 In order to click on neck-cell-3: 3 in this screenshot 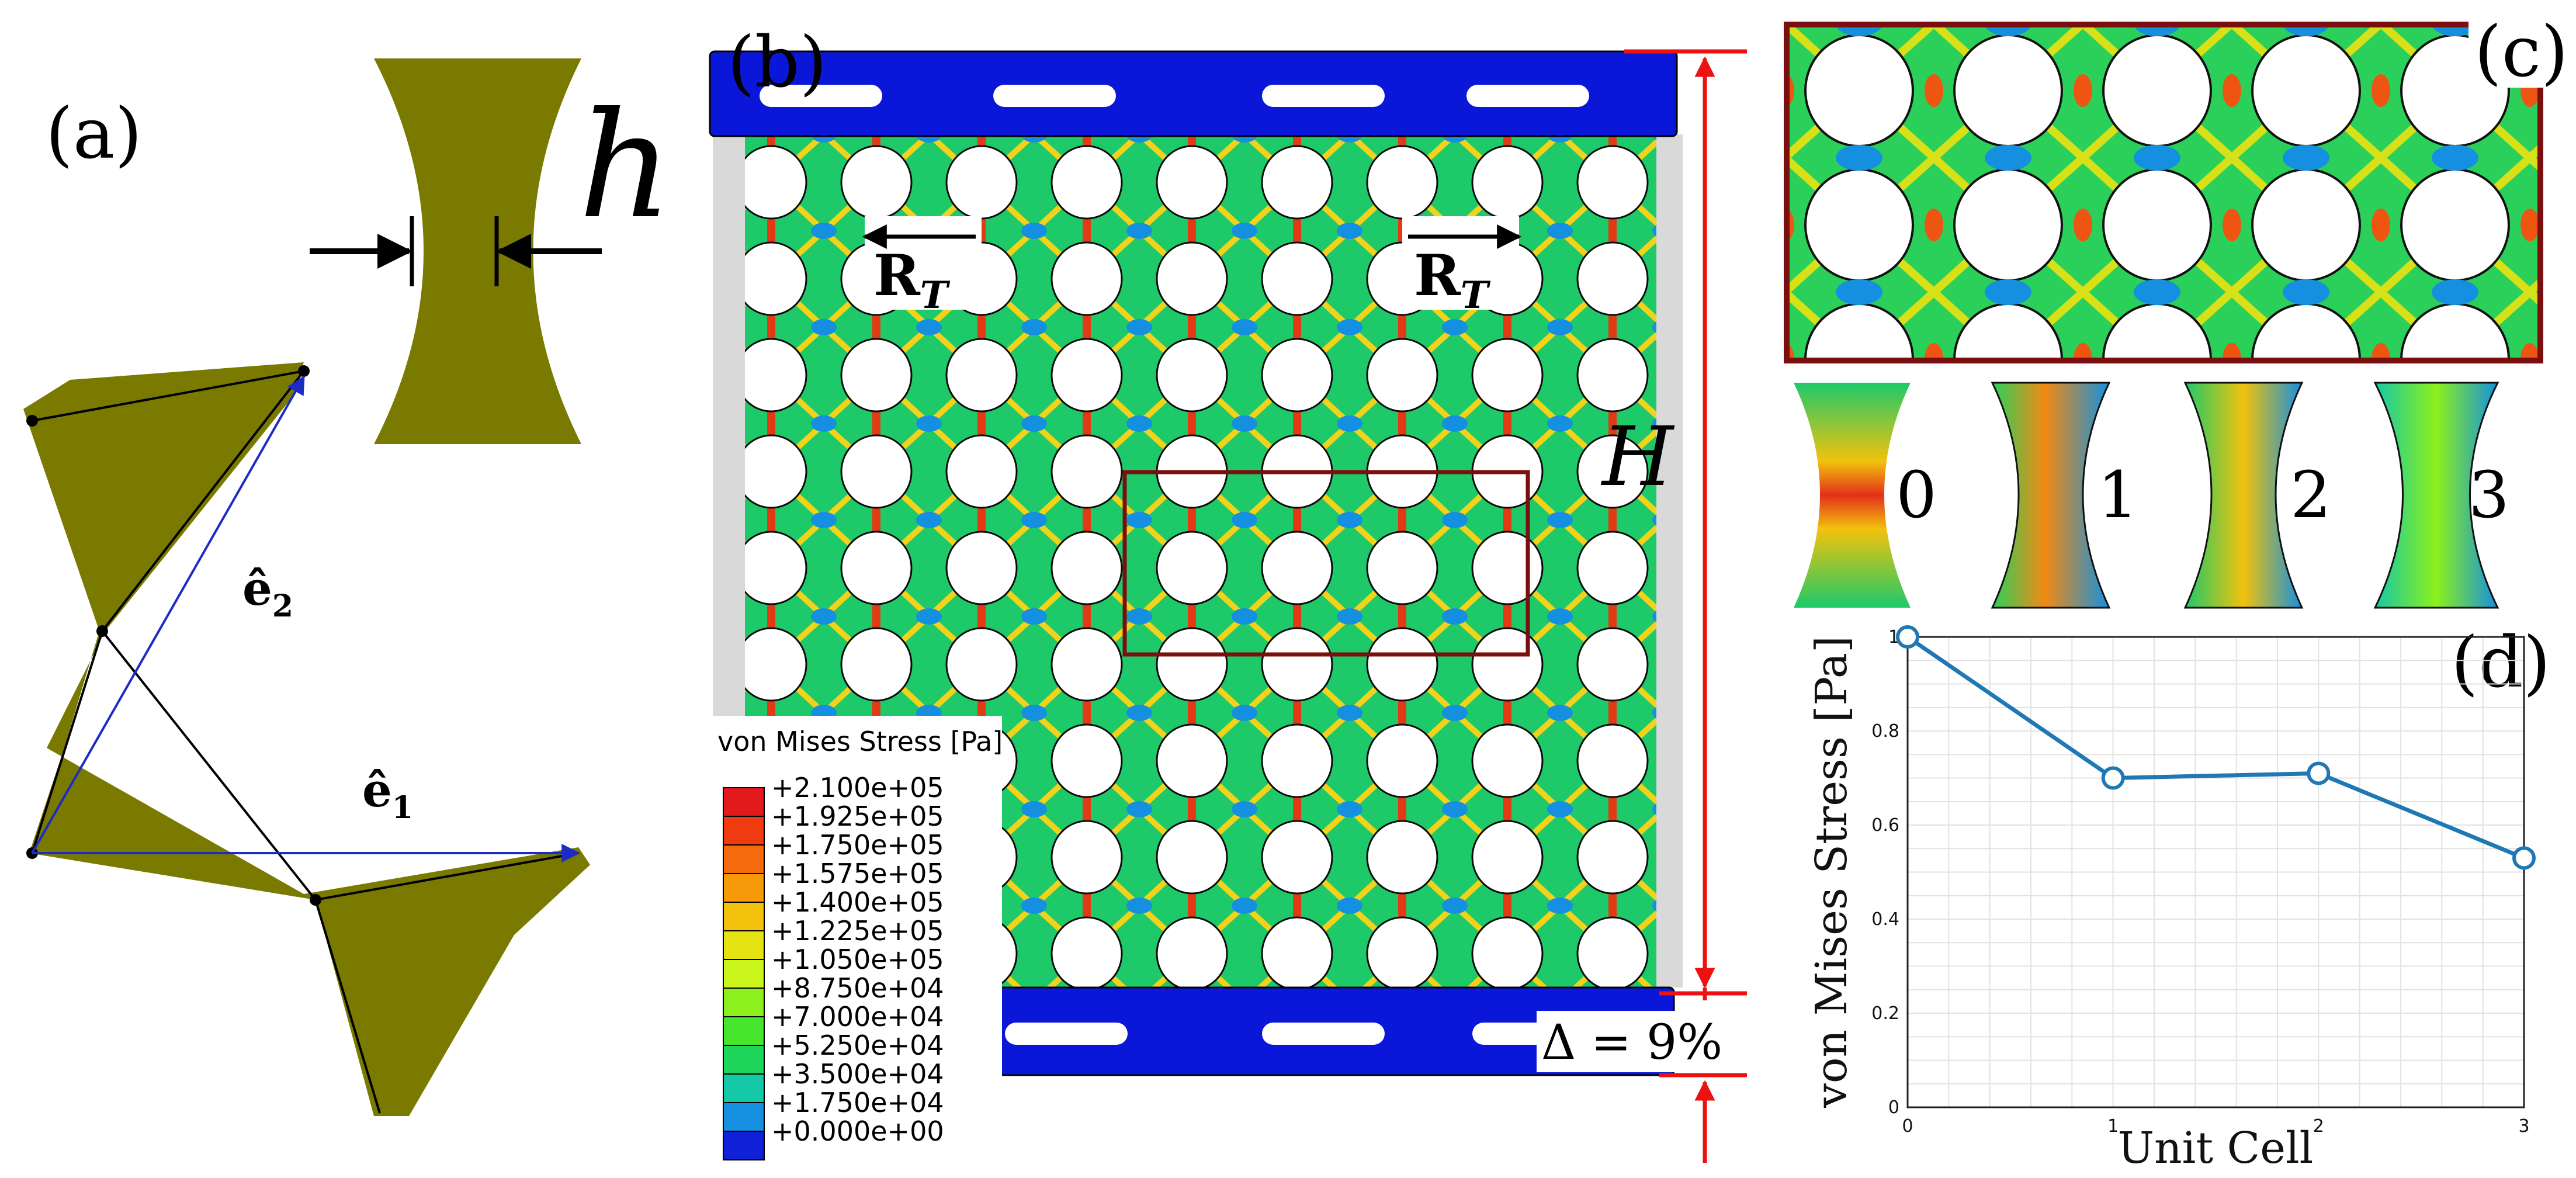, I will do `click(2441, 495)`.